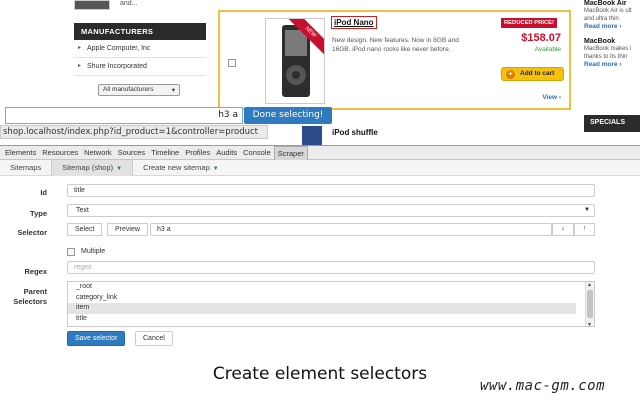 The height and width of the screenshot is (400, 640). What do you see at coordinates (20, 153) in the screenshot?
I see `tab-elements: Elements` at bounding box center [20, 153].